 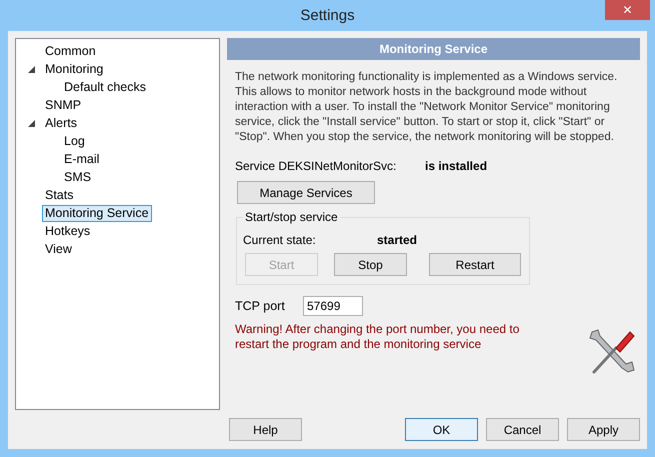 I want to click on tree-item: Default checks, so click(x=105, y=87).